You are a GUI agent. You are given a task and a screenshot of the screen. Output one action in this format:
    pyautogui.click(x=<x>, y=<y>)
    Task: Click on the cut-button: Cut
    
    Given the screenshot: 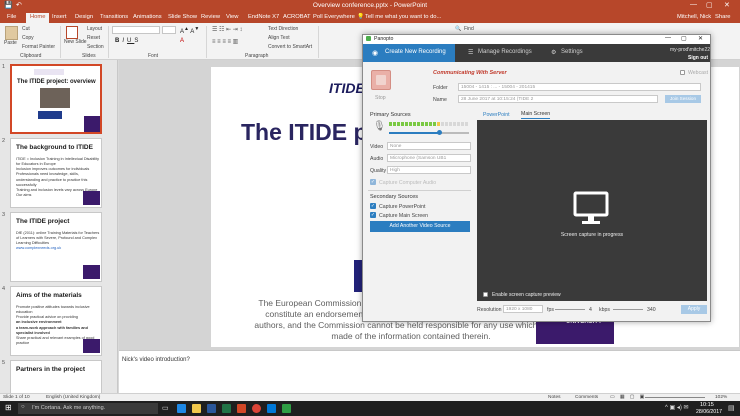 What is the action you would take?
    pyautogui.click(x=26, y=29)
    